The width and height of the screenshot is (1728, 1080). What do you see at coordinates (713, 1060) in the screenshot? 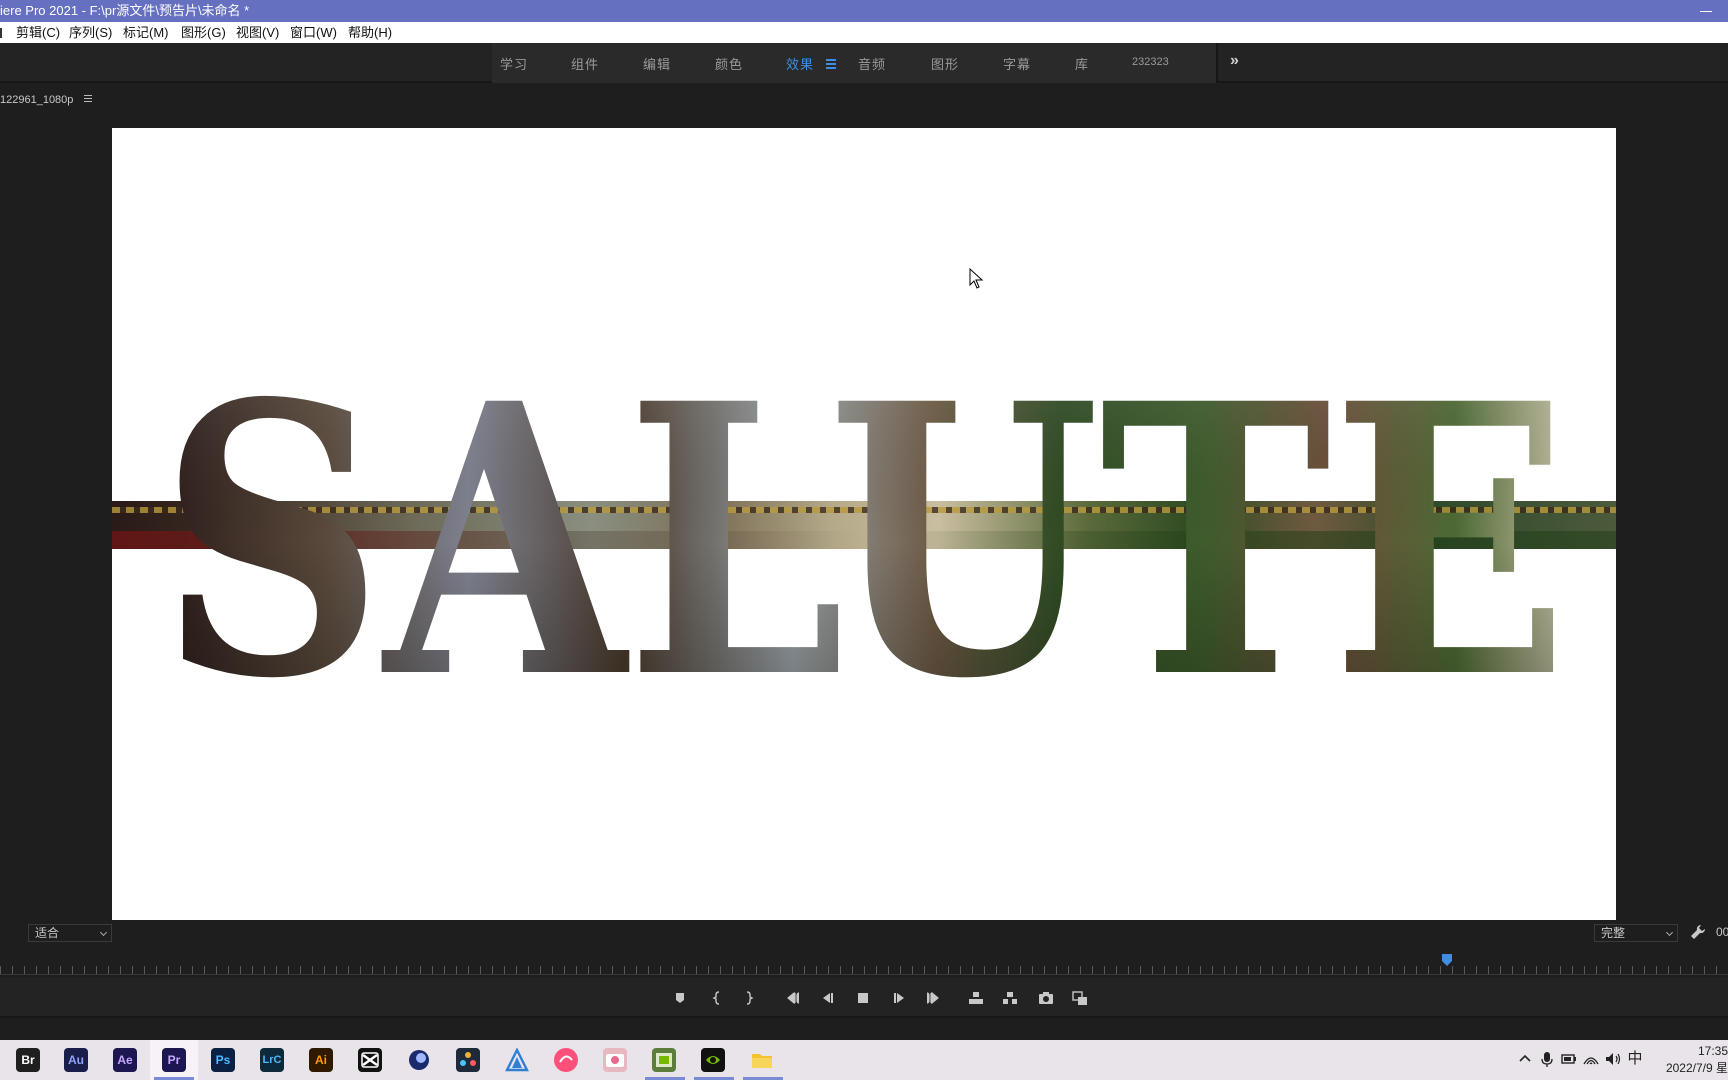
I see `nvidia-geforce-icon` at bounding box center [713, 1060].